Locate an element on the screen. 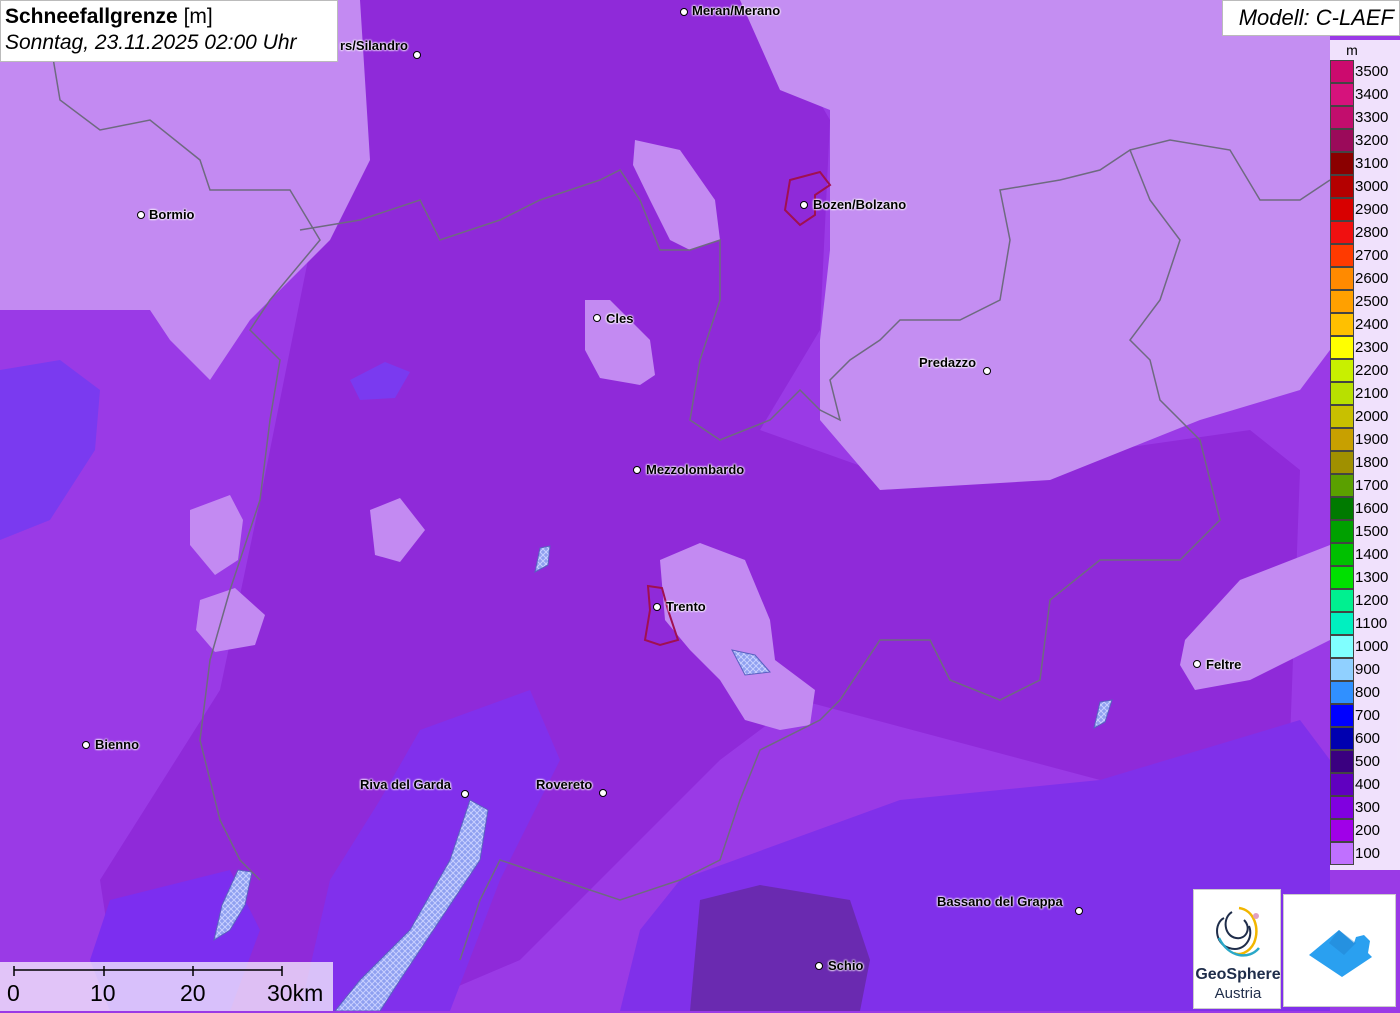 The image size is (1400, 1013). city-label: Bozen/Bolzano is located at coordinates (859, 204).